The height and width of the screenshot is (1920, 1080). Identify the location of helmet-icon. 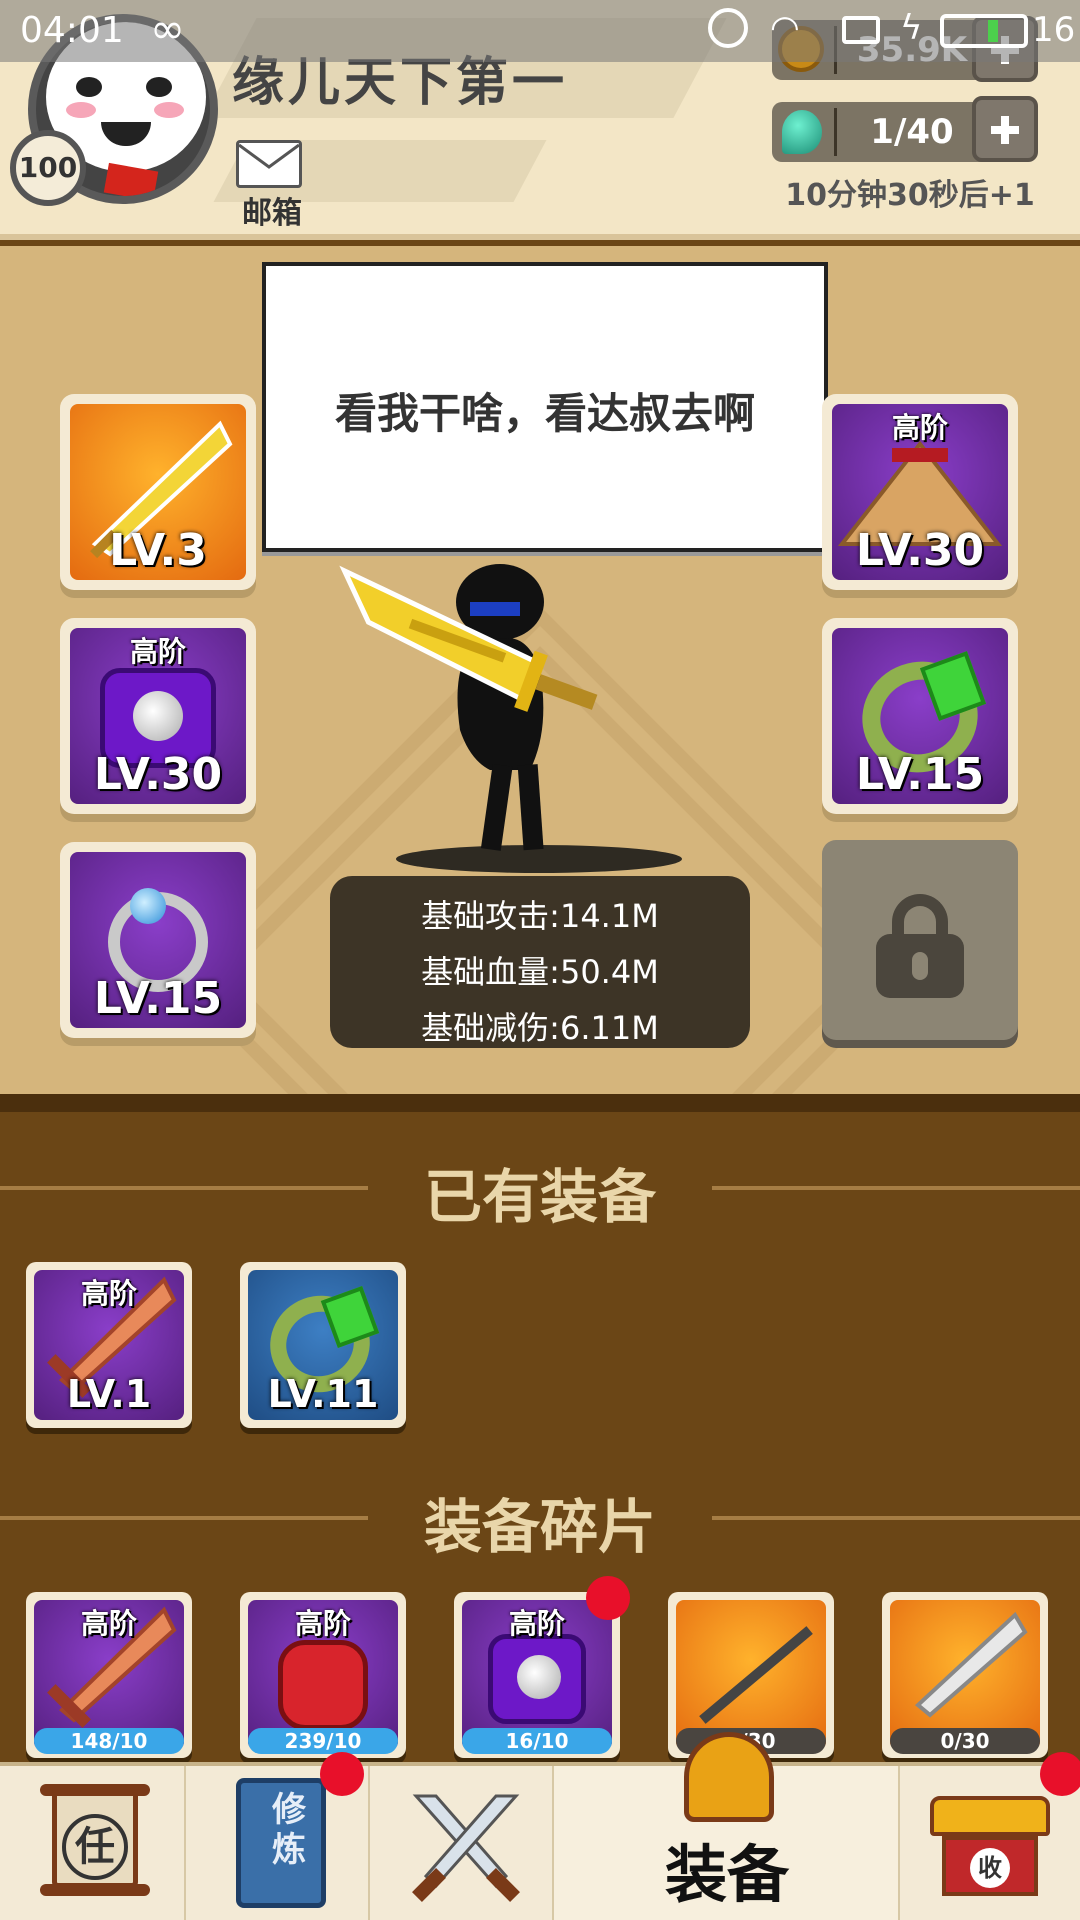
(729, 1777).